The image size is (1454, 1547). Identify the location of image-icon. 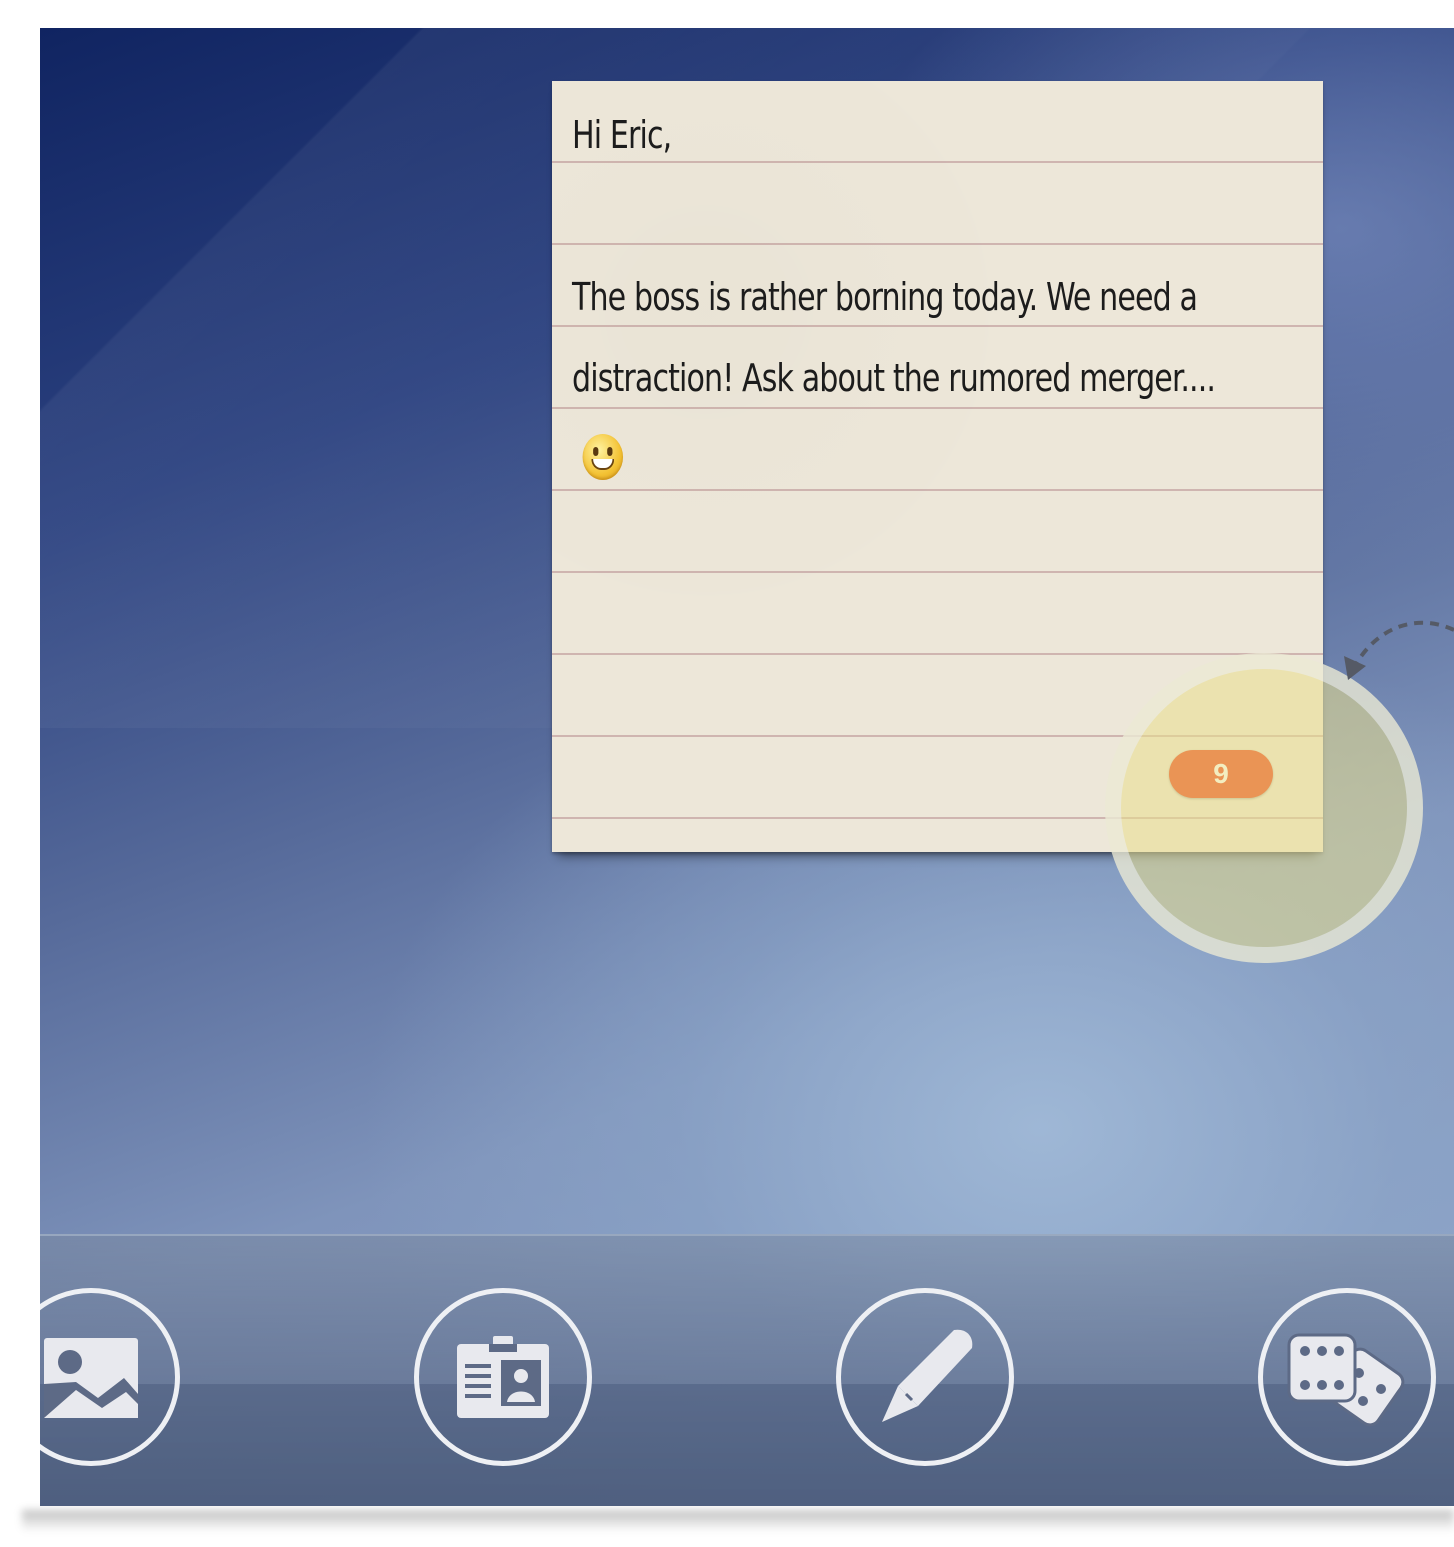
(91, 1378).